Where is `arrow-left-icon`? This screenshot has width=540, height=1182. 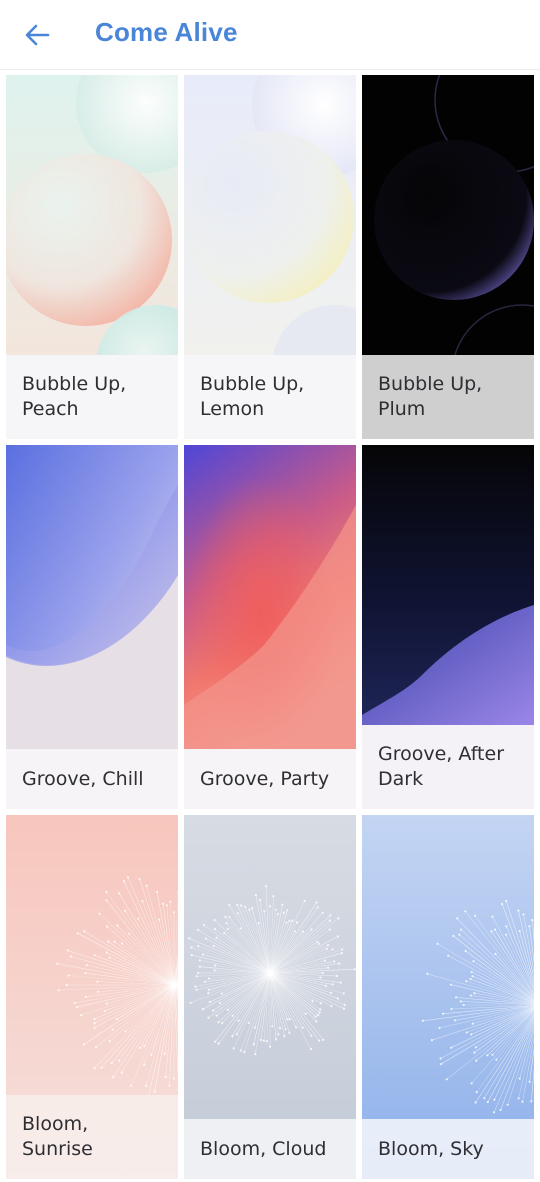 arrow-left-icon is located at coordinates (37, 35).